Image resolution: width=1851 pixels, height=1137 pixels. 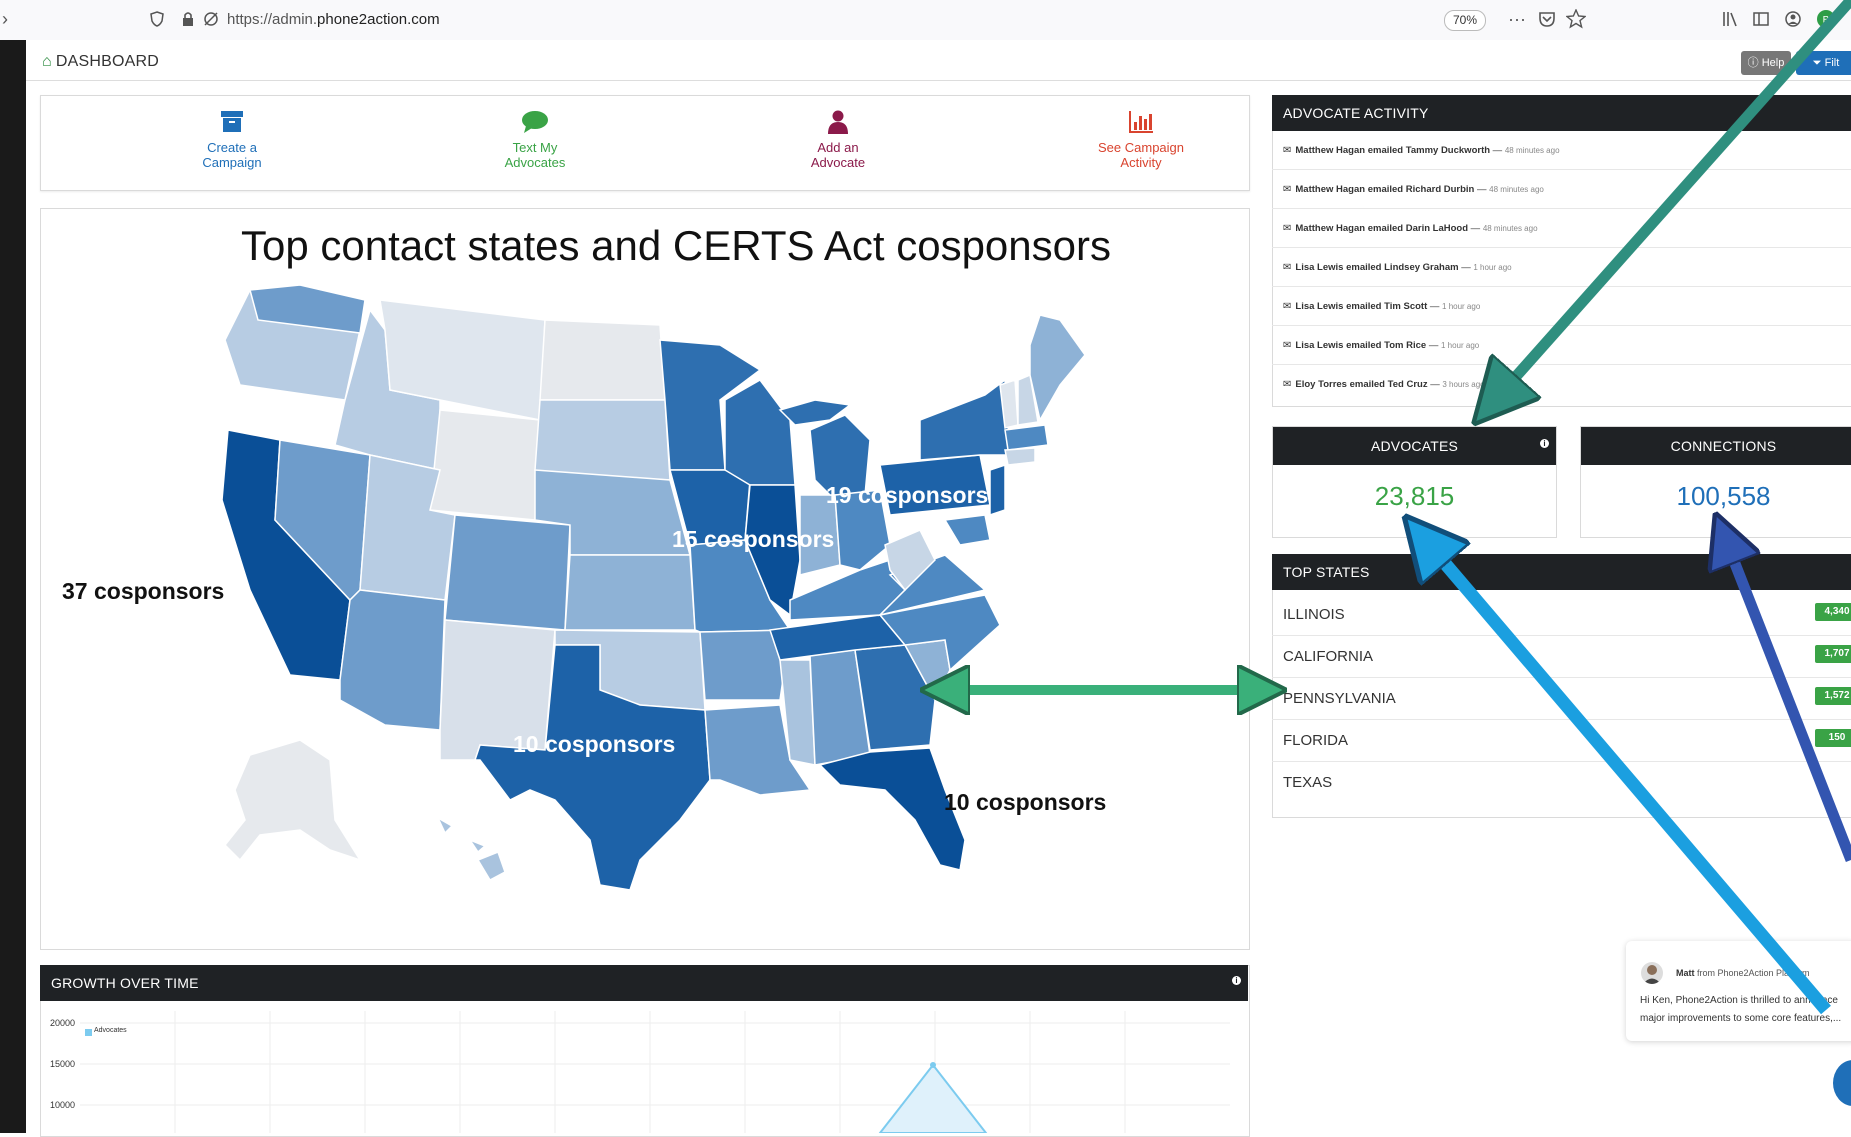 I want to click on state-kansas, so click(x=630, y=592).